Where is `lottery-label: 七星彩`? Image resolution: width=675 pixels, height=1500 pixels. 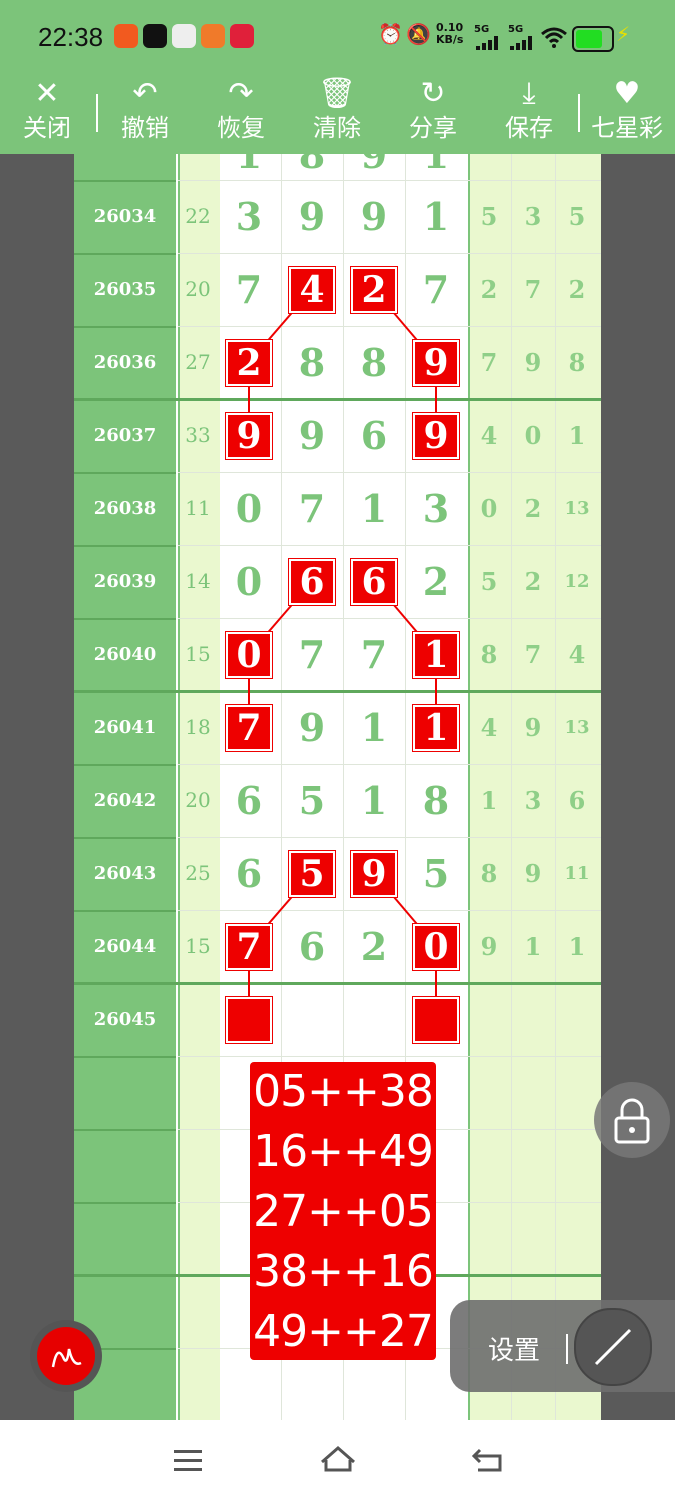
lottery-label: 七星彩 is located at coordinates (627, 128).